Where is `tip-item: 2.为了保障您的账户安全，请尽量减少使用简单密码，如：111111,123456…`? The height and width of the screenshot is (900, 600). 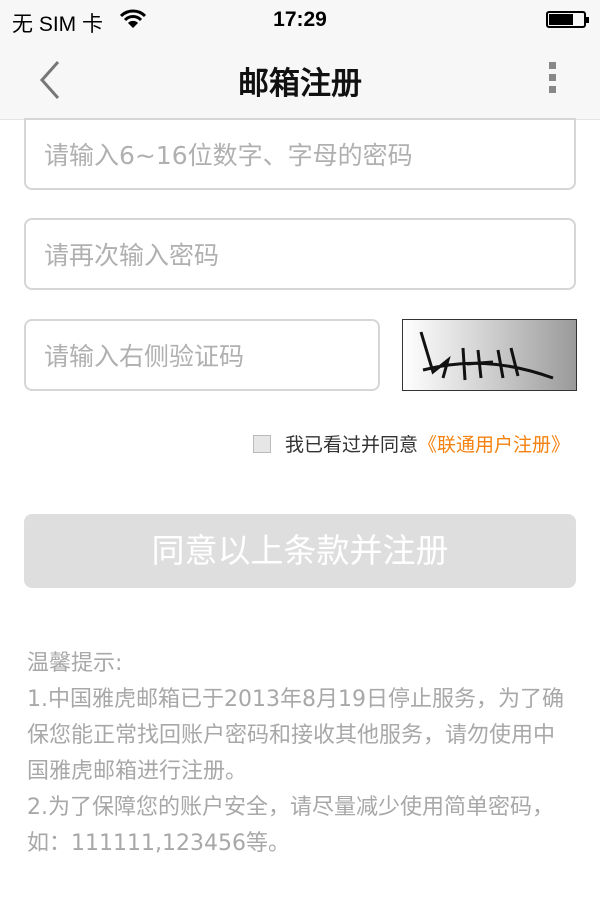
tip-item: 2.为了保障您的账户安全，请尽量减少使用简单密码，如：111111,123456… is located at coordinates (290, 825).